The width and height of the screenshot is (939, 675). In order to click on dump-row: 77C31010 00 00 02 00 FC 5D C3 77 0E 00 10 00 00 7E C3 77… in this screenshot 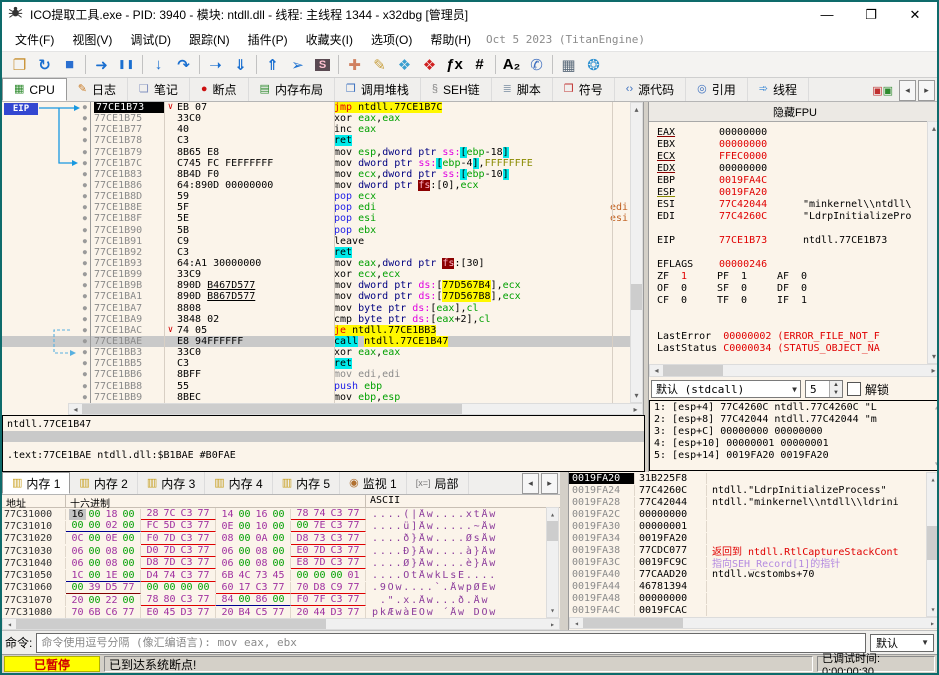, I will do `click(281, 526)`.